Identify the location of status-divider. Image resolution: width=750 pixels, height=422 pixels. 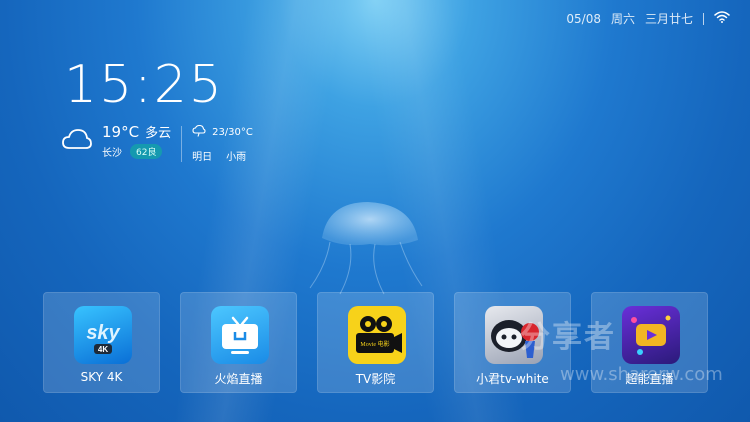
(703, 18).